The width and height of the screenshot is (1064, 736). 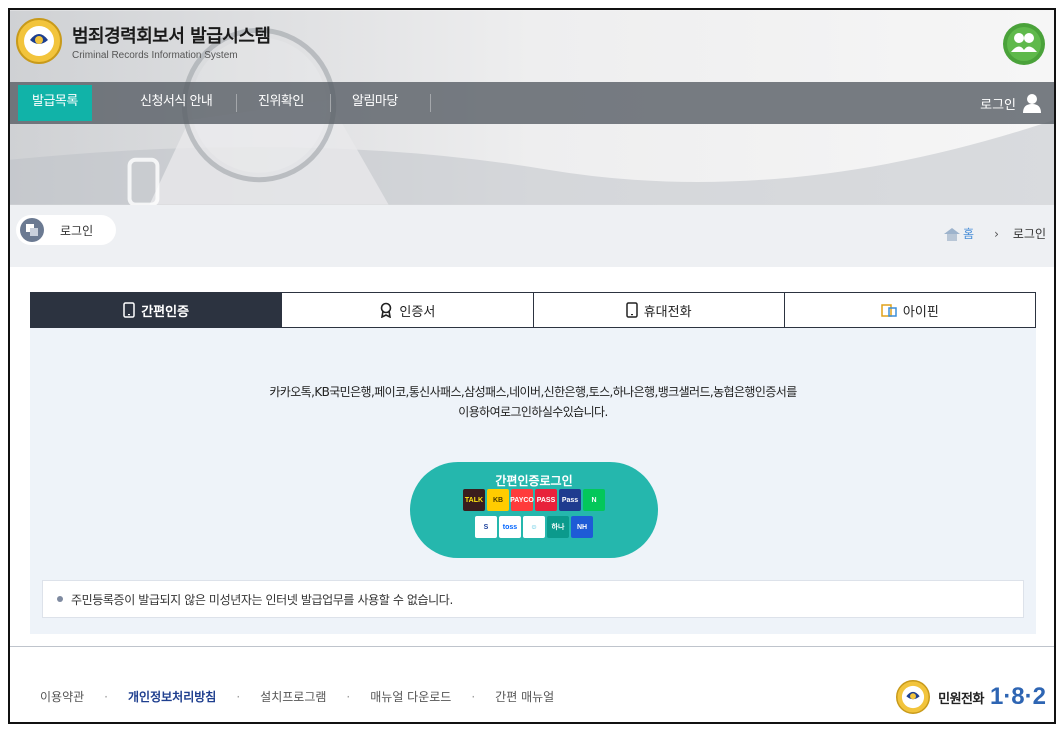 I want to click on auth-tabs: 간편인증 인증서 휴대전화 아이핀, so click(x=533, y=310).